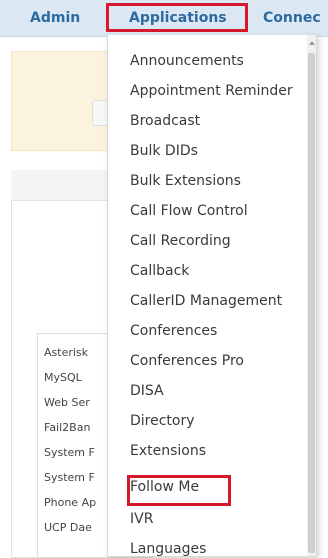 Image resolution: width=328 pixels, height=558 pixels. What do you see at coordinates (185, 181) in the screenshot?
I see `menu-item-bulk-extensions: Bulk Extensions` at bounding box center [185, 181].